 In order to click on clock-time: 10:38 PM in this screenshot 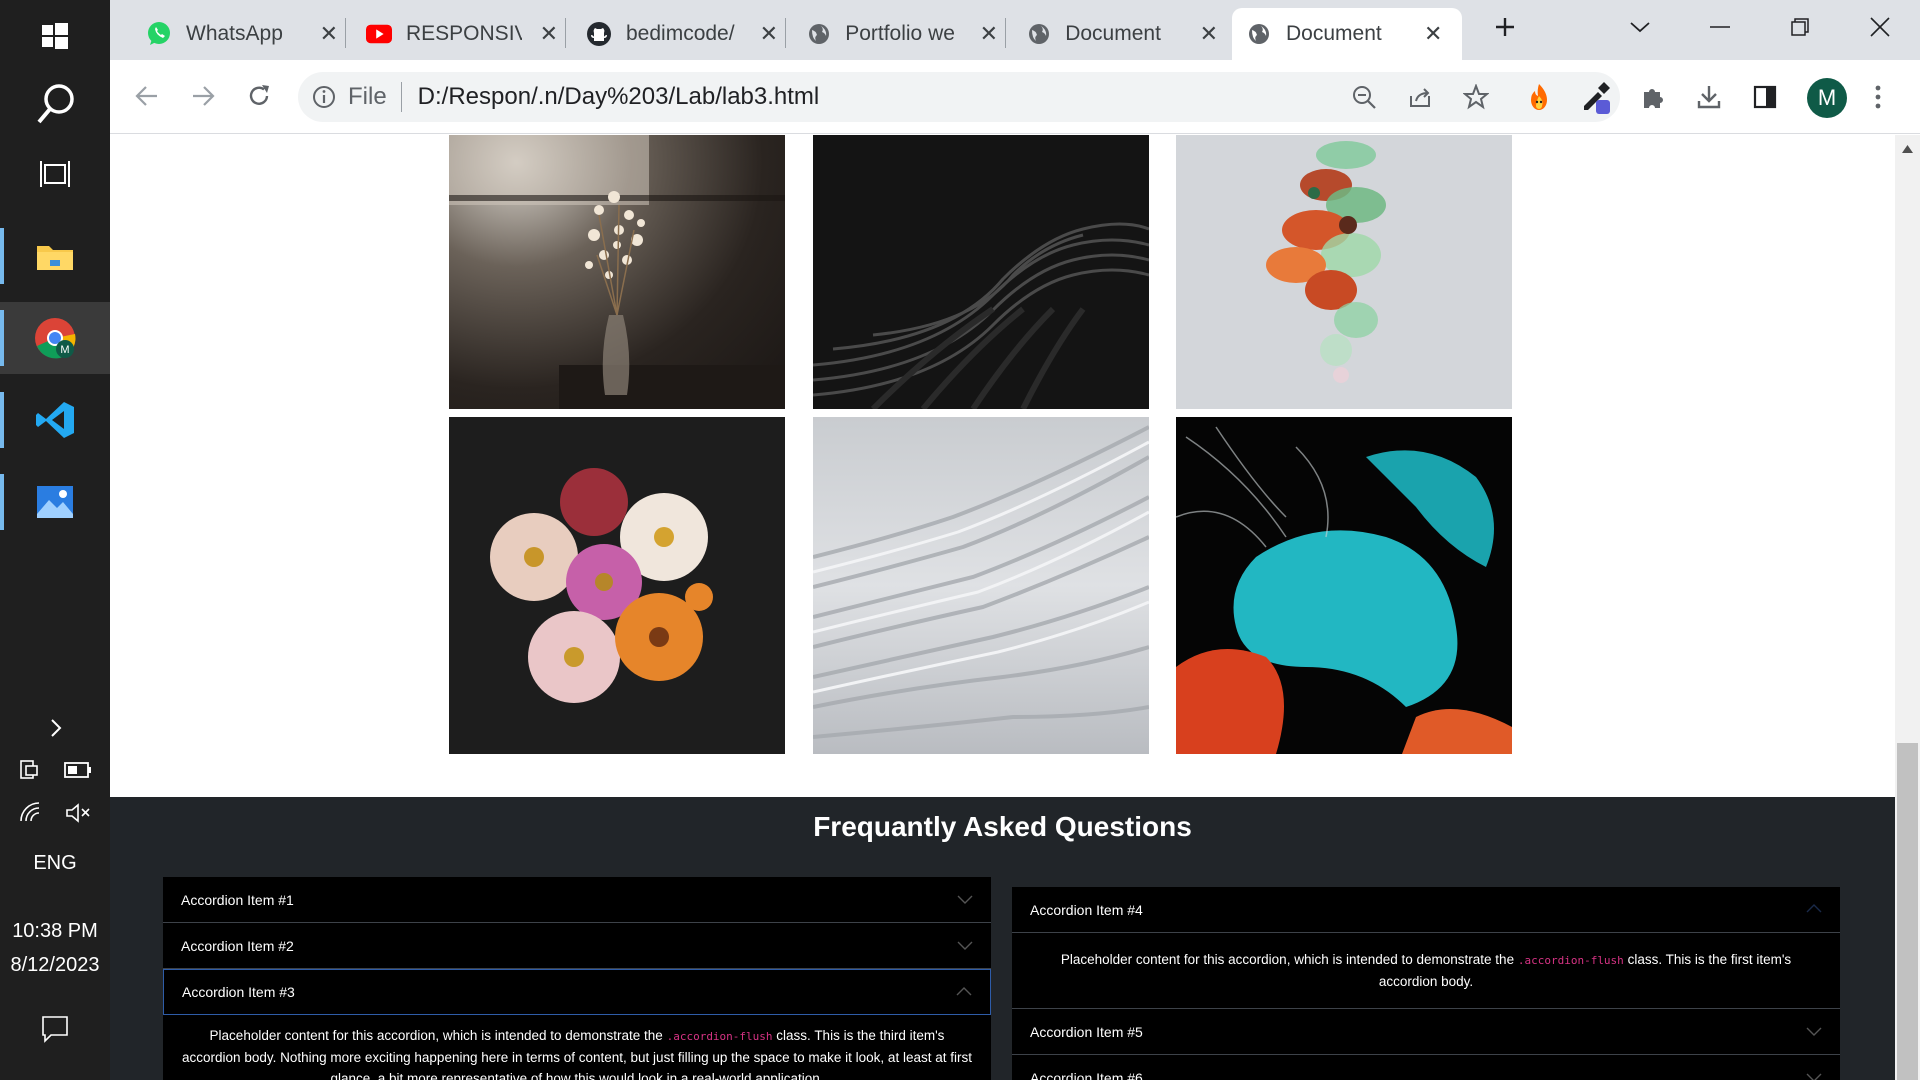, I will do `click(55, 931)`.